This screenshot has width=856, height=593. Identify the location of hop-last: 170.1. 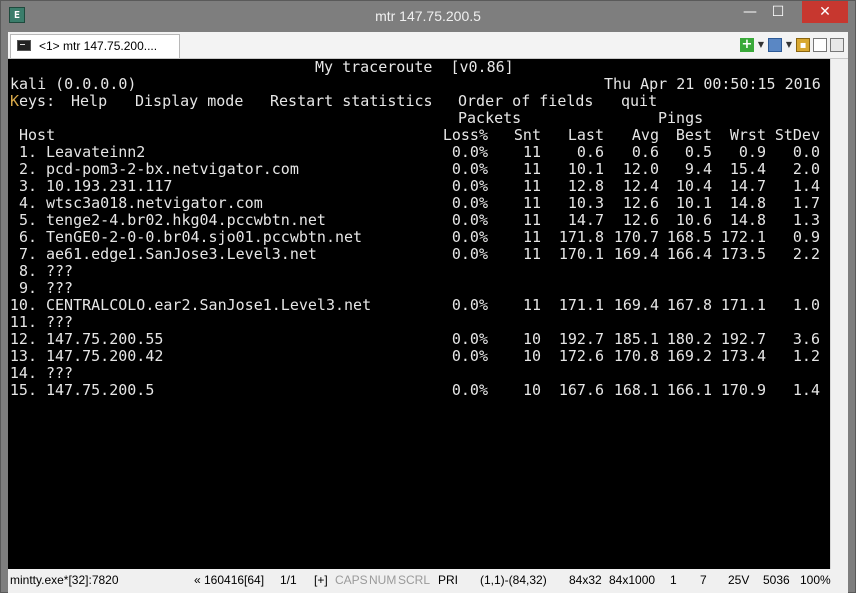
(581, 254).